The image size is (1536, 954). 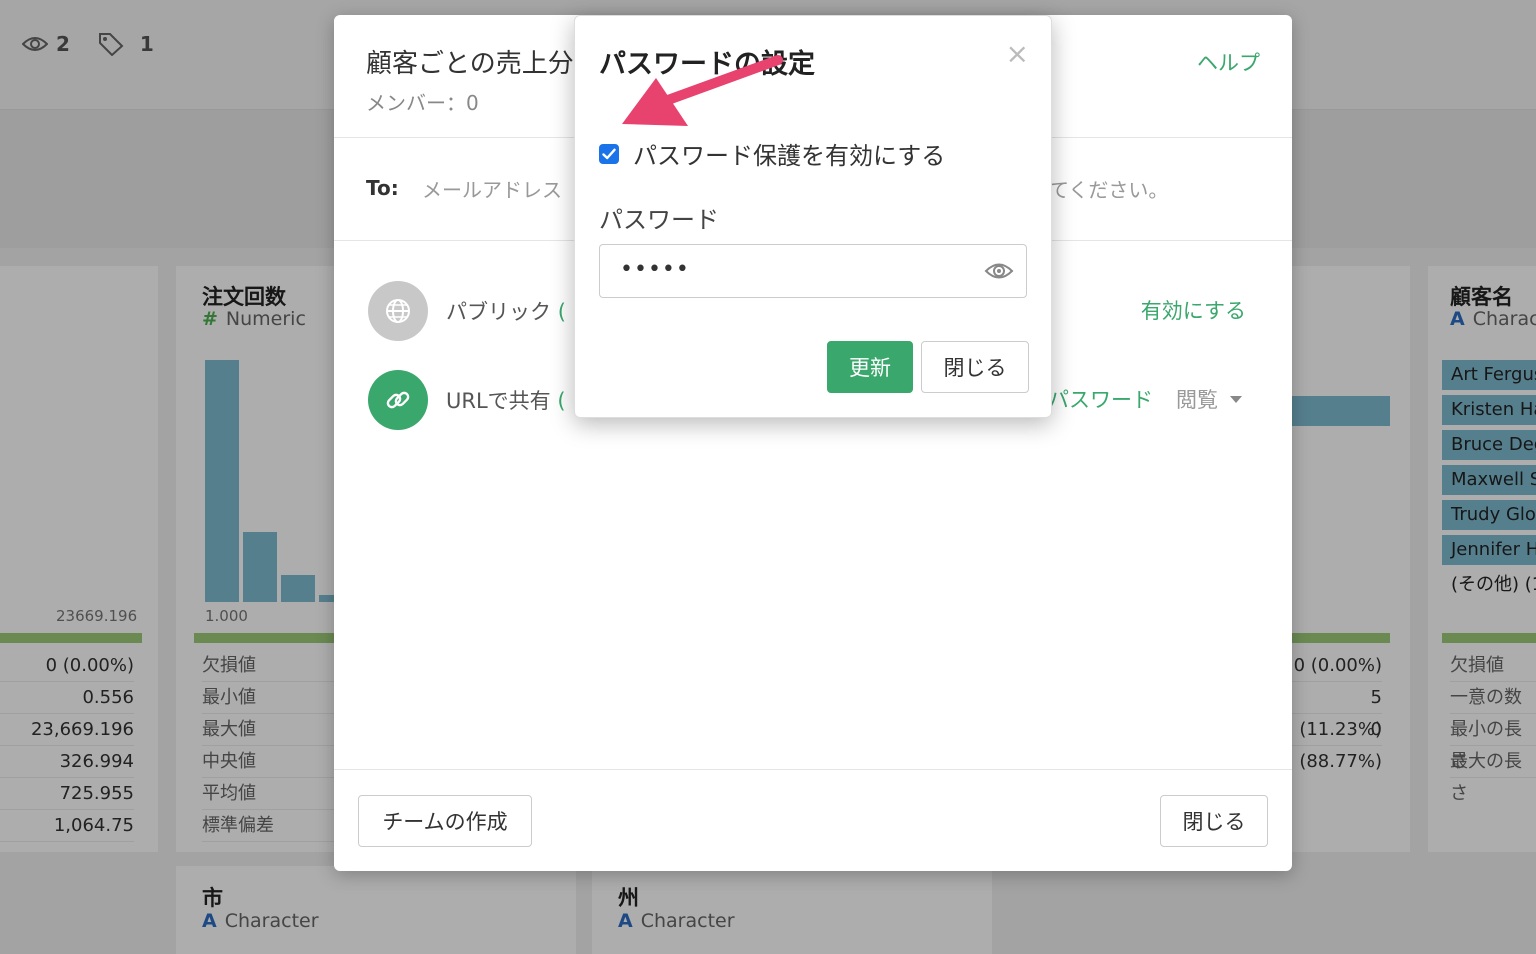 What do you see at coordinates (813, 271) in the screenshot?
I see `password-input: •••••` at bounding box center [813, 271].